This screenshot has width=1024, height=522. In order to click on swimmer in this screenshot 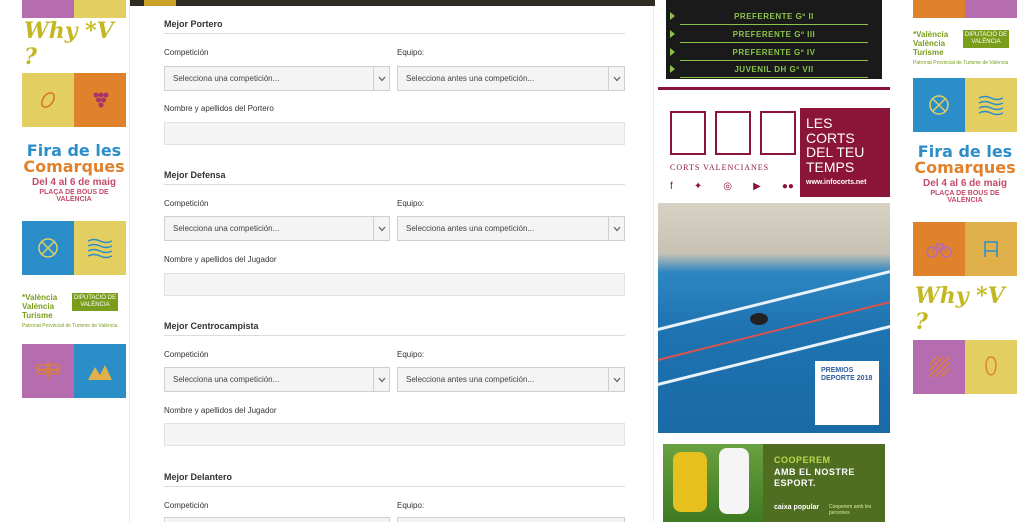, I will do `click(759, 319)`.